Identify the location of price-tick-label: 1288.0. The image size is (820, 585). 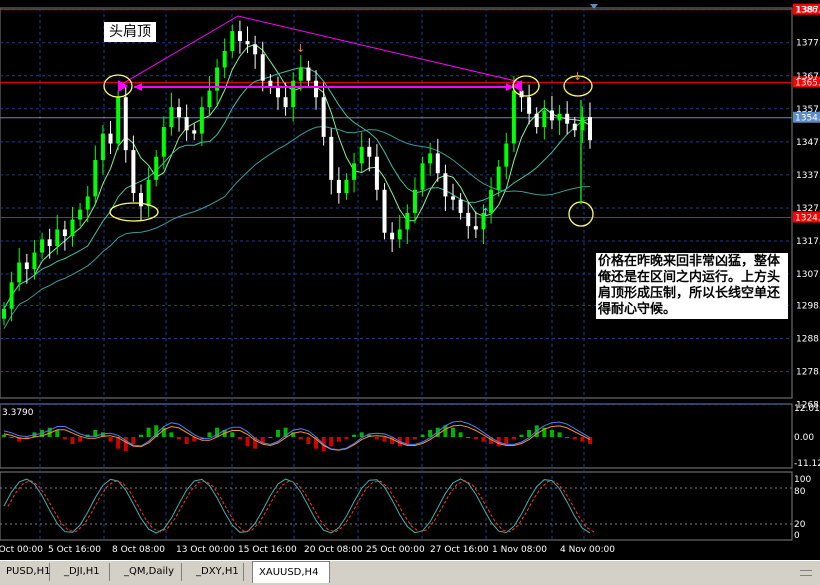
(808, 340).